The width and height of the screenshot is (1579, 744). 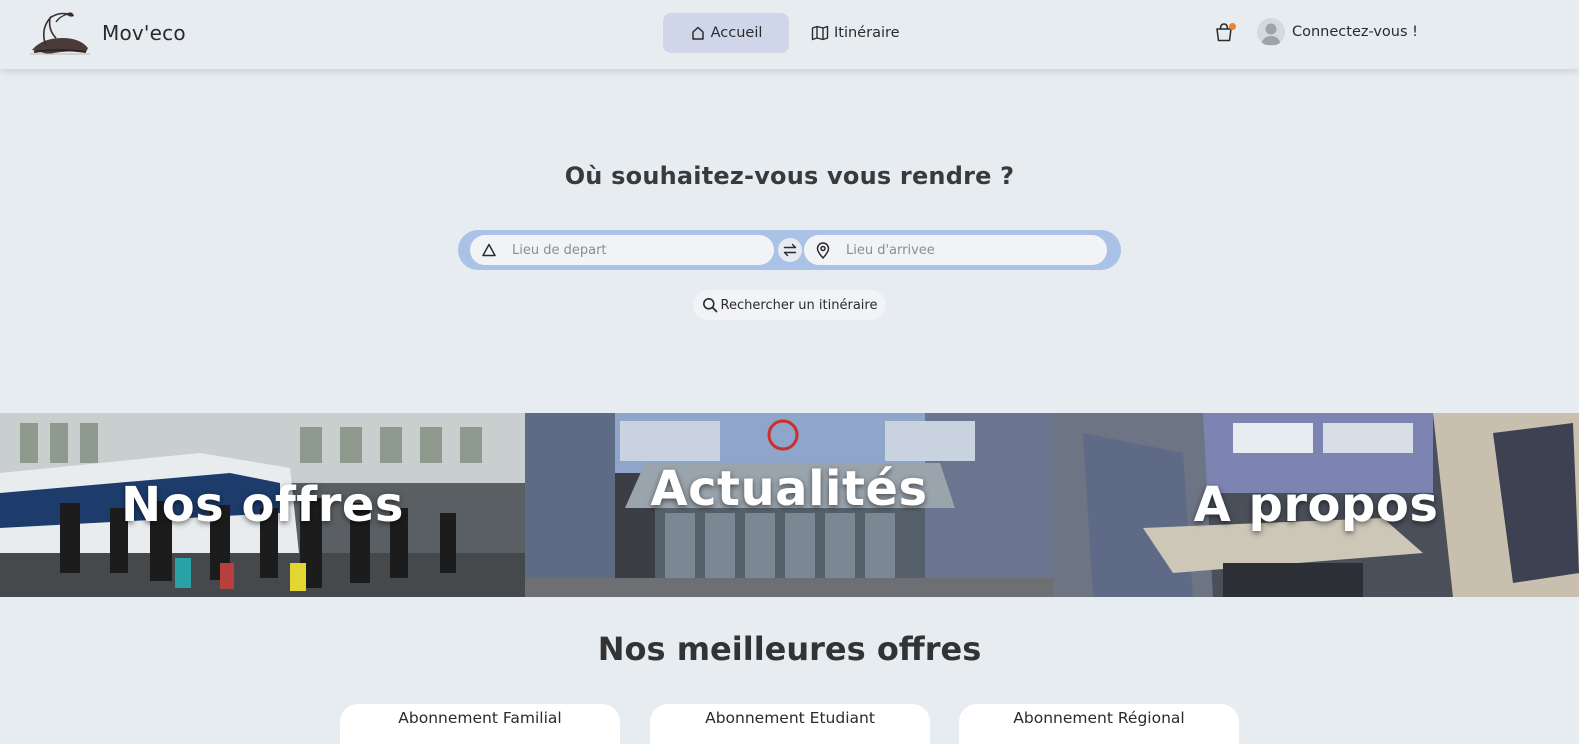 I want to click on tile-label: A propos, so click(x=1316, y=505).